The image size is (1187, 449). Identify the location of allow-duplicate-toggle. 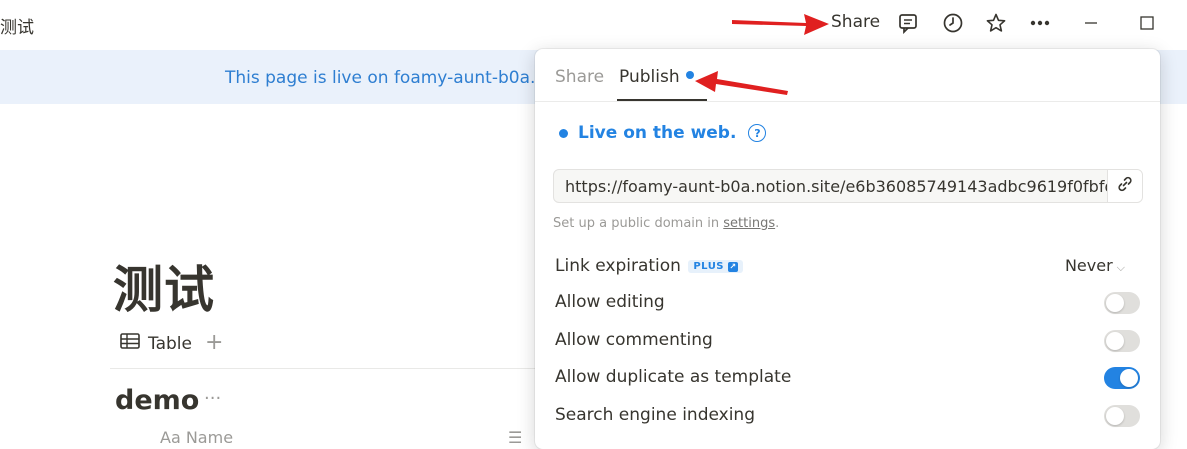
(1122, 378).